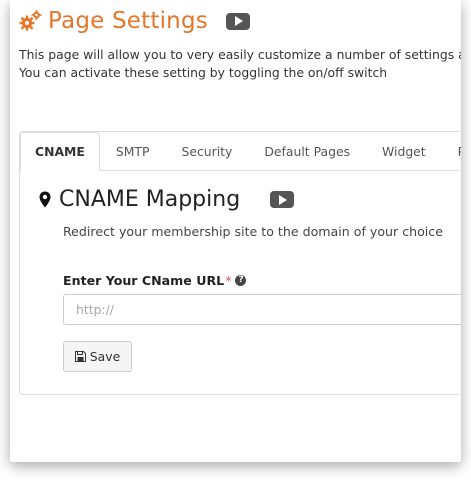 Image resolution: width=471 pixels, height=480 pixels. What do you see at coordinates (144, 280) in the screenshot?
I see `cname-url-label-text: Enter Your CName URL` at bounding box center [144, 280].